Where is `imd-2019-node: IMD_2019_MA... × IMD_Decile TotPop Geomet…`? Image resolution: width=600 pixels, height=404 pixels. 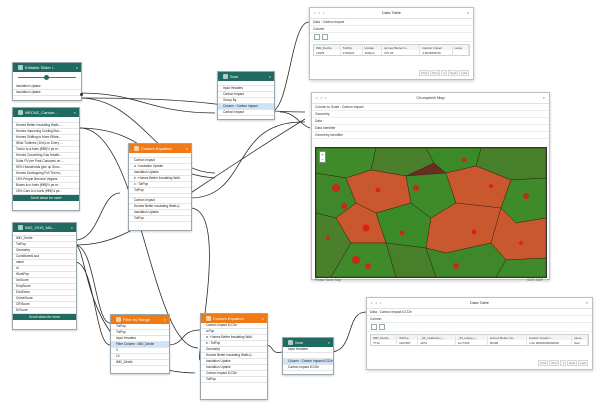
imd-2019-node: IMD_2019_MA... × IMD_Decile TotPop Geomet… is located at coordinates (44, 276).